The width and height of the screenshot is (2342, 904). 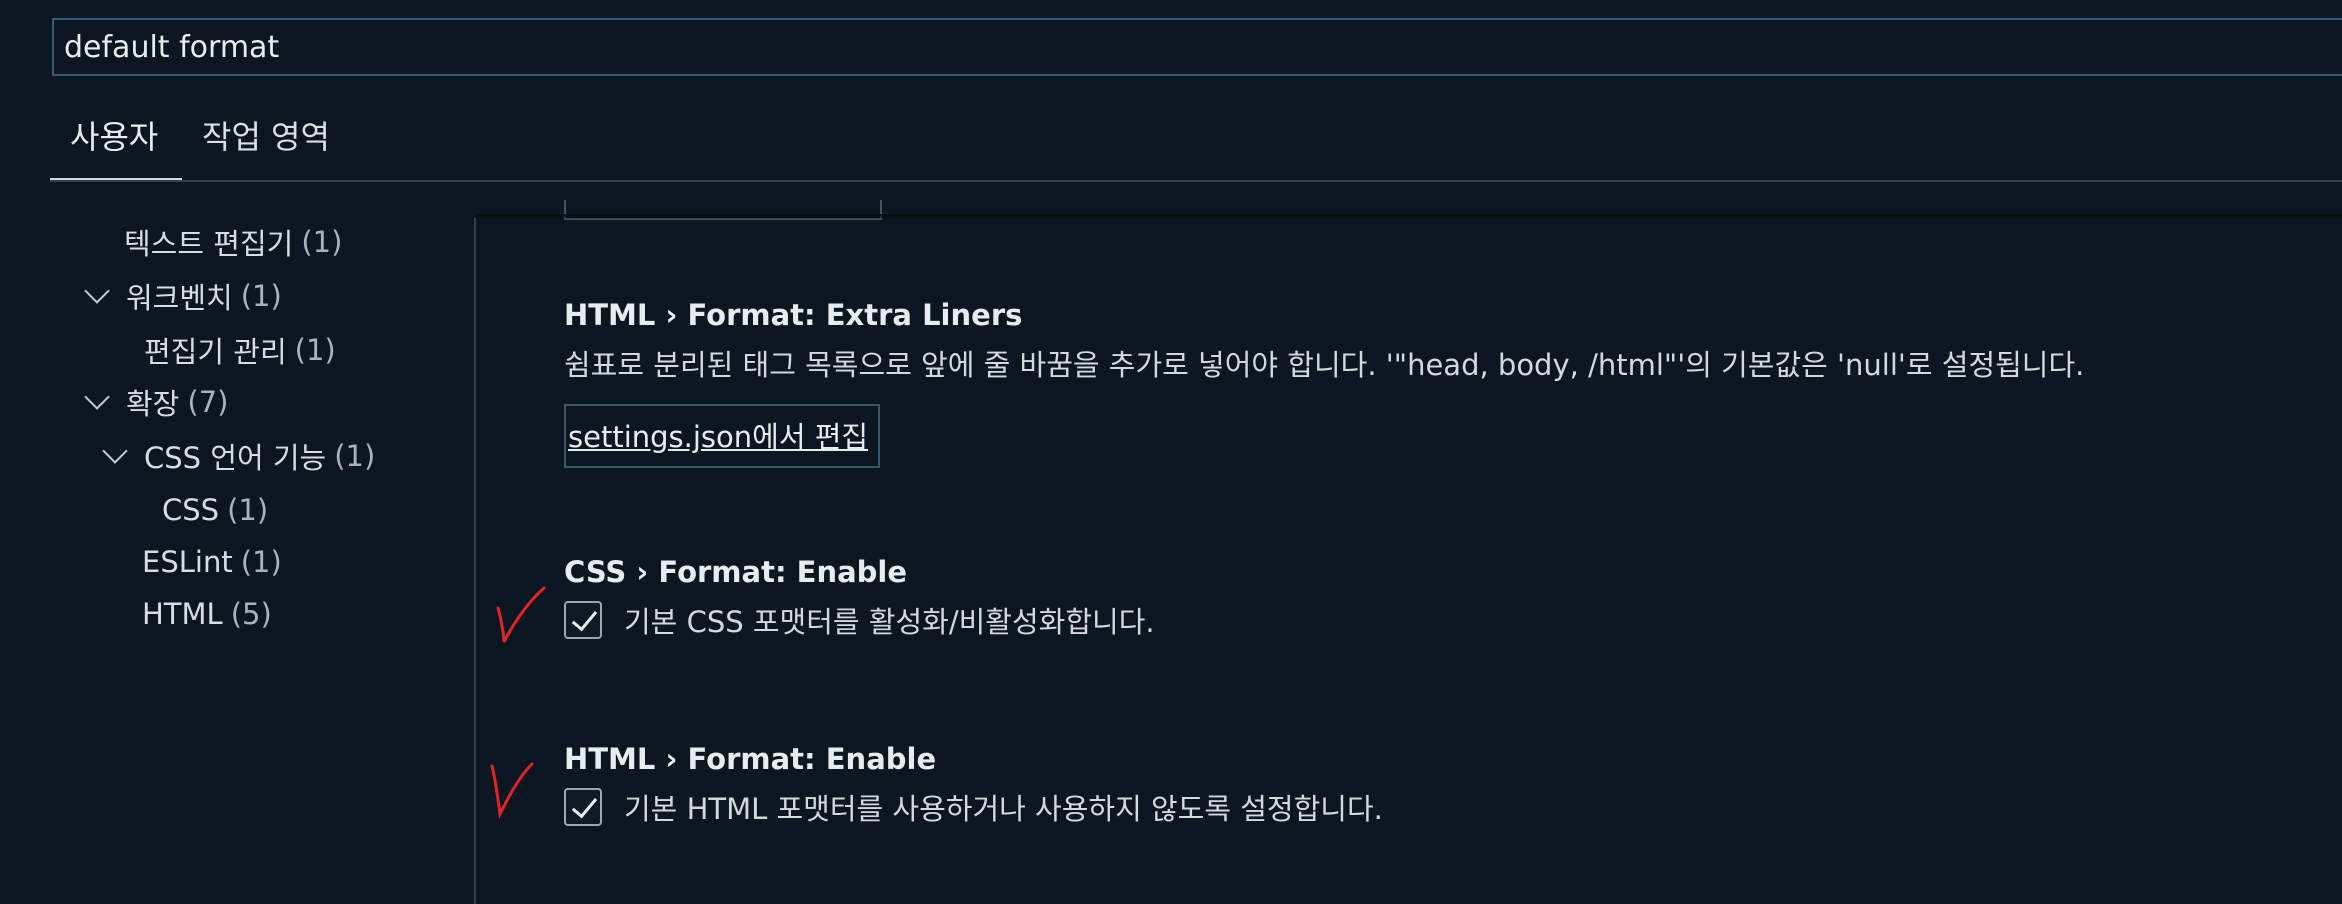 I want to click on setting-title: HTML › Format: Enable, so click(x=750, y=759).